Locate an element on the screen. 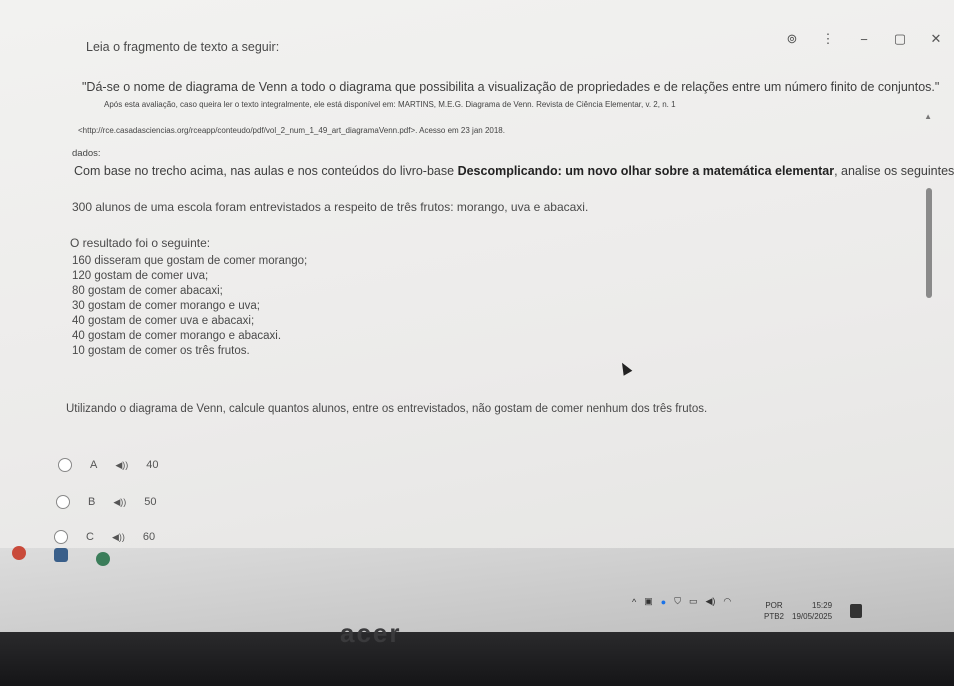 The width and height of the screenshot is (954, 686). result-heading: O resultado foi o seguinte: is located at coordinates (140, 243).